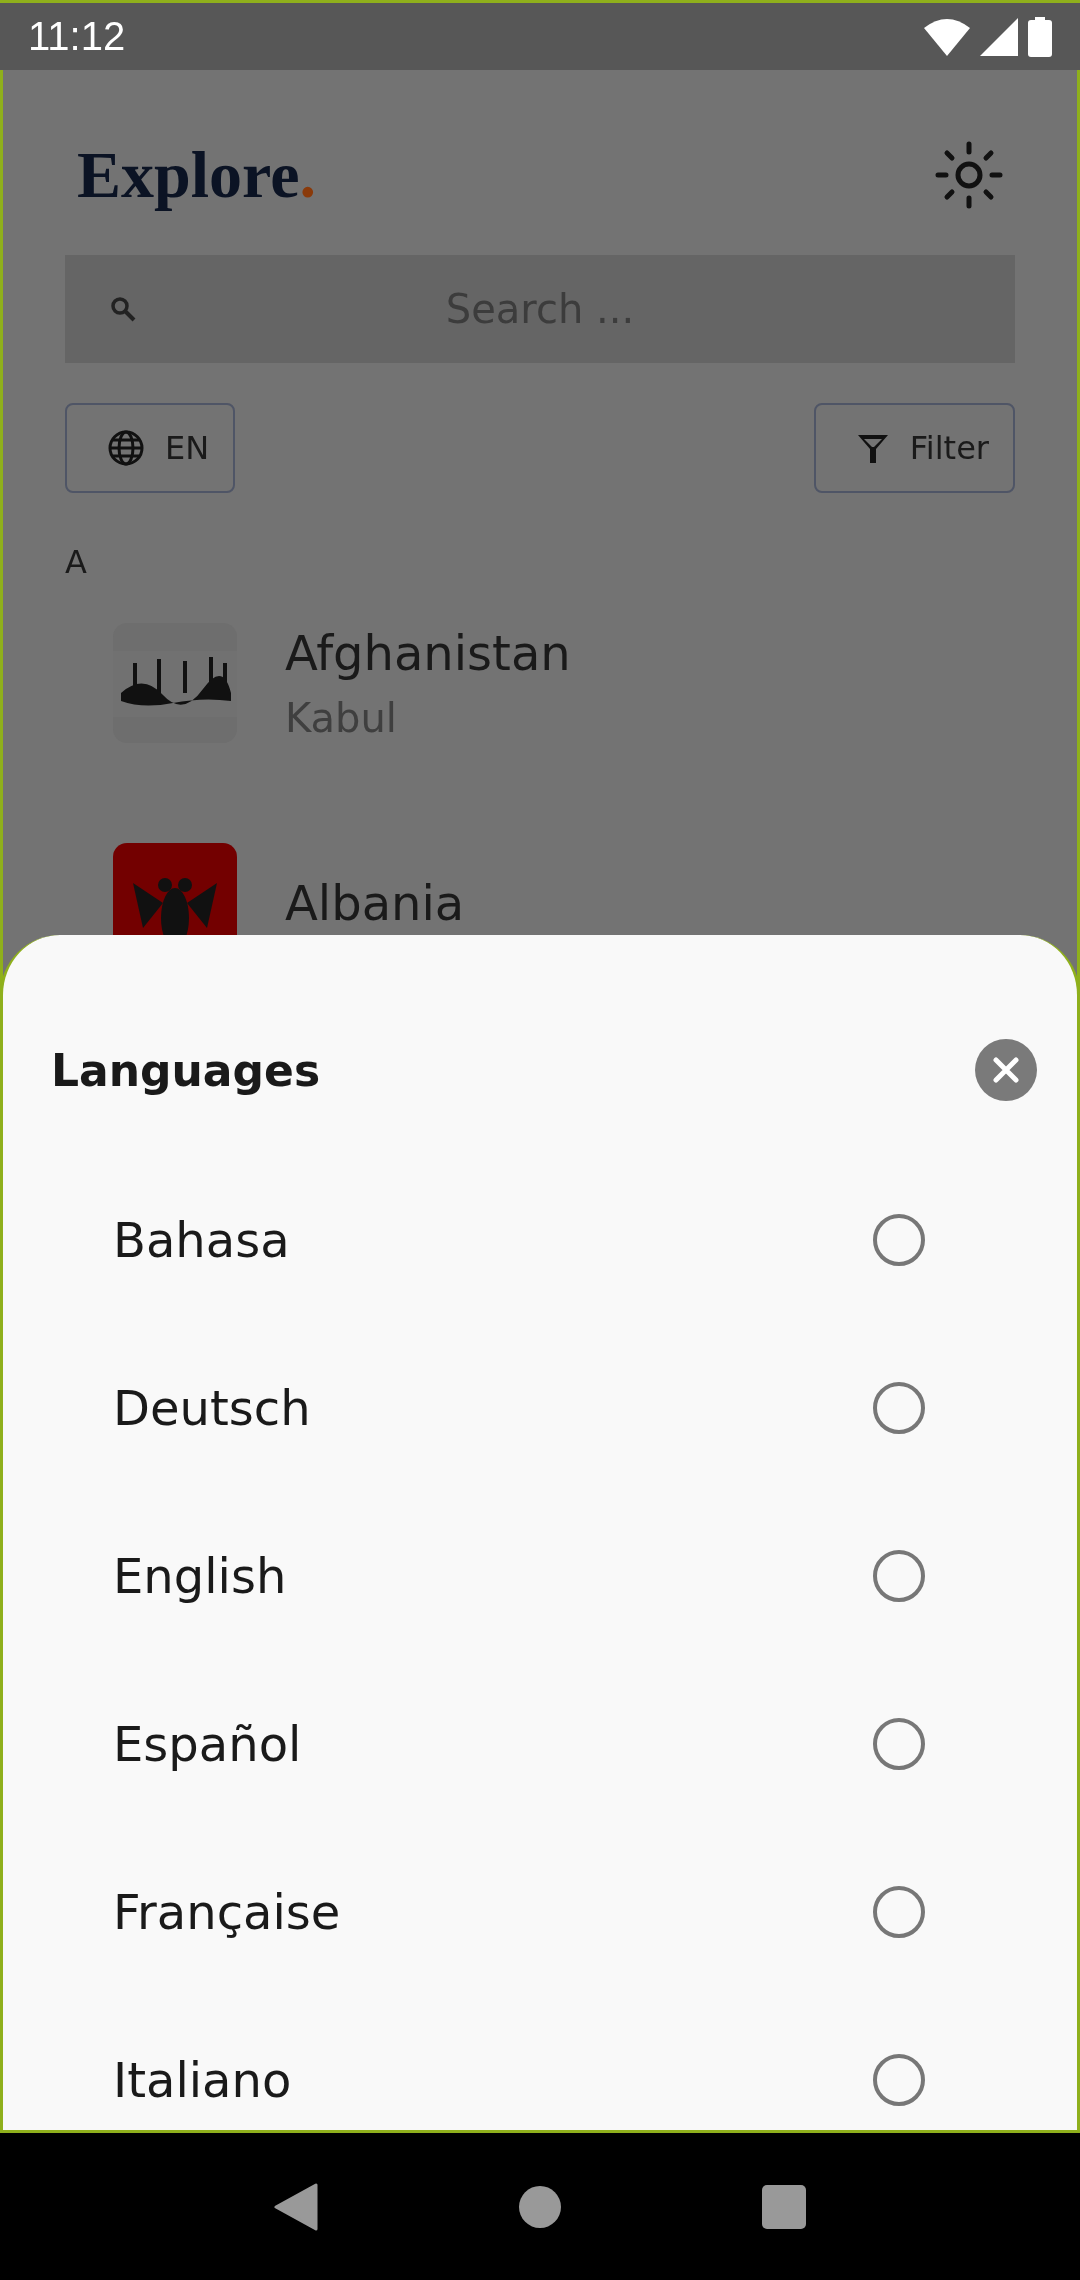 This screenshot has height=2280, width=1080. What do you see at coordinates (540, 1912) in the screenshot?
I see `language-option: Française` at bounding box center [540, 1912].